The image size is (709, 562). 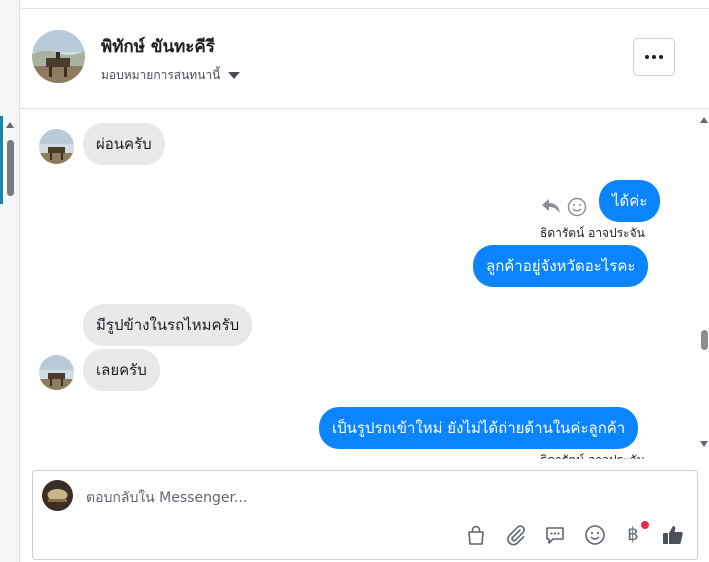 I want to click on right-scrollbar-thumb, so click(x=704, y=340).